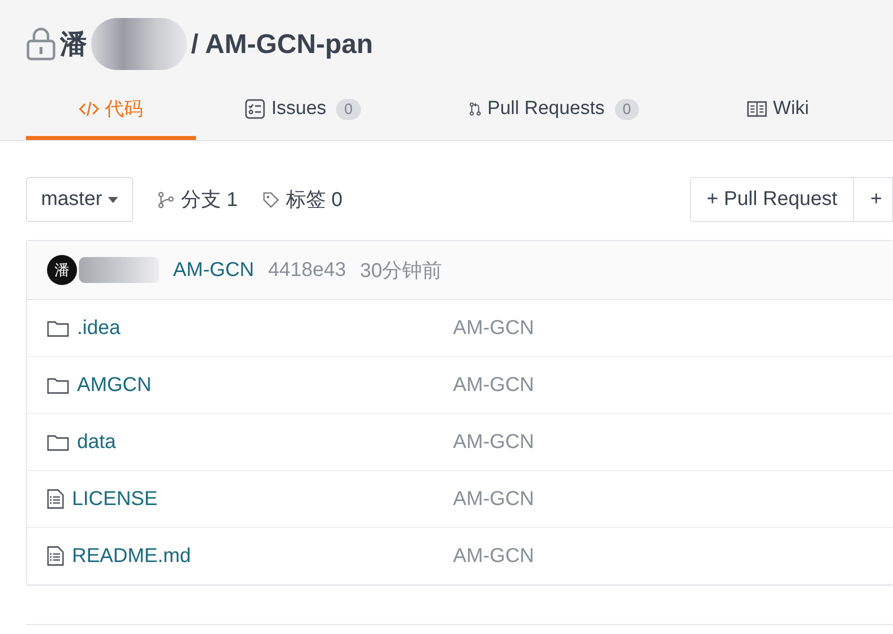 Image resolution: width=893 pixels, height=634 pixels. I want to click on file-name: LICENSE, so click(115, 499).